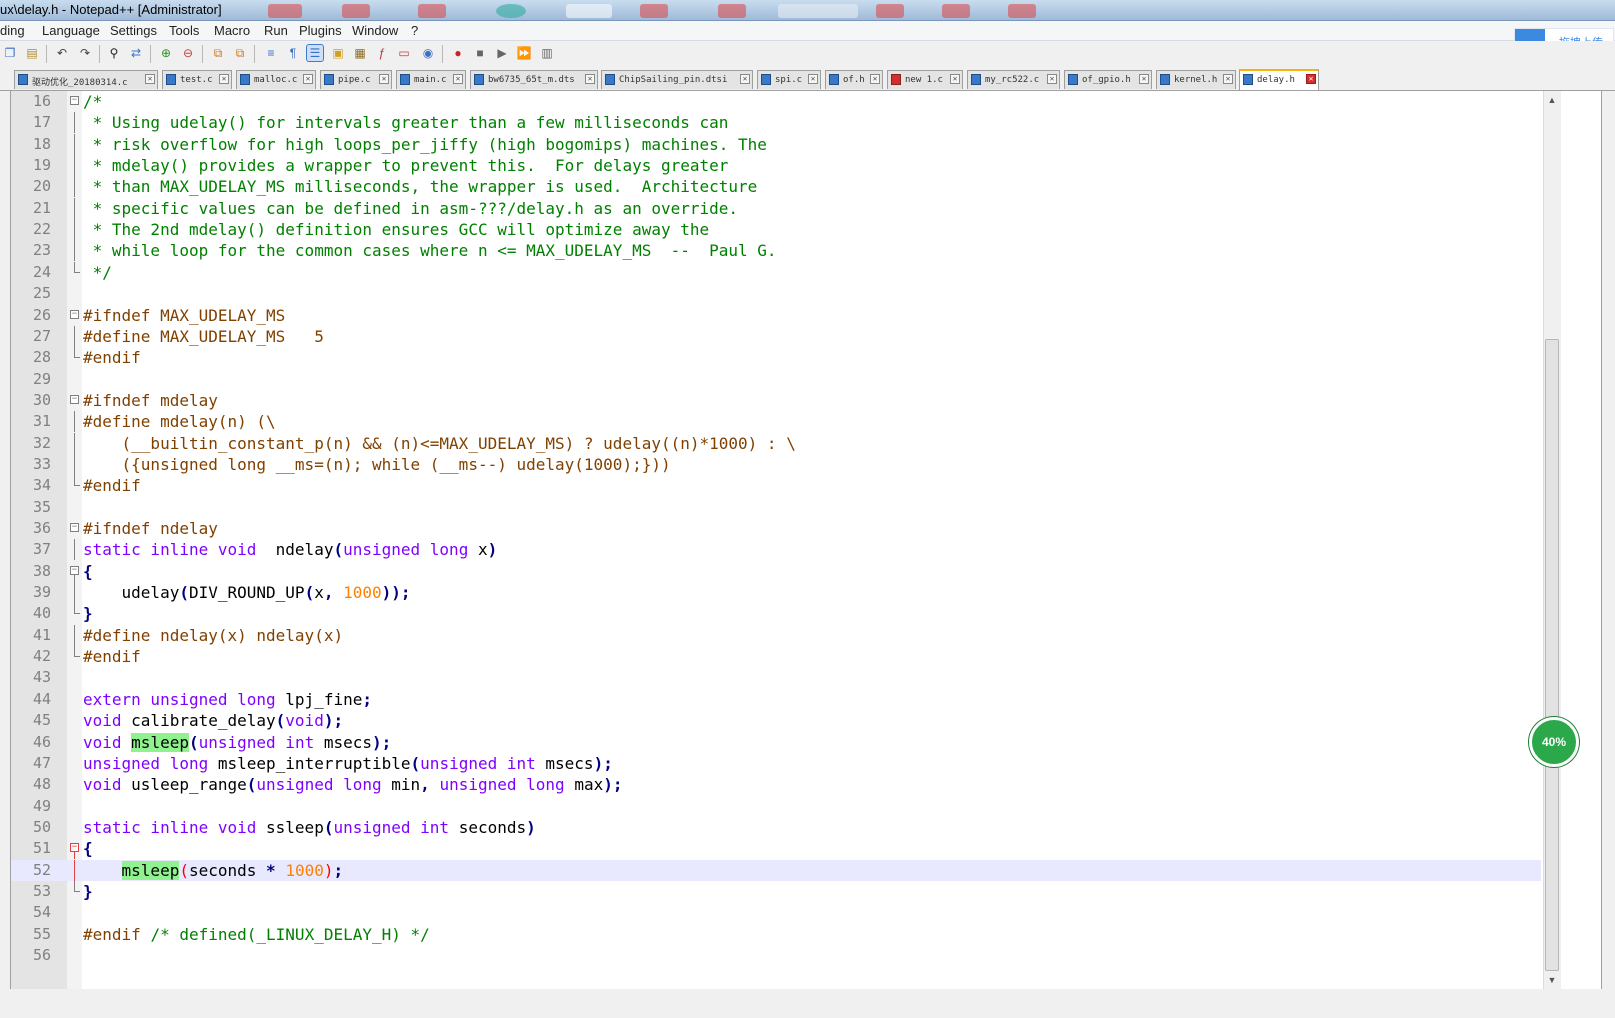 The width and height of the screenshot is (1615, 1018). Describe the element at coordinates (1554, 742) in the screenshot. I see `progress-badge: 40%` at that location.